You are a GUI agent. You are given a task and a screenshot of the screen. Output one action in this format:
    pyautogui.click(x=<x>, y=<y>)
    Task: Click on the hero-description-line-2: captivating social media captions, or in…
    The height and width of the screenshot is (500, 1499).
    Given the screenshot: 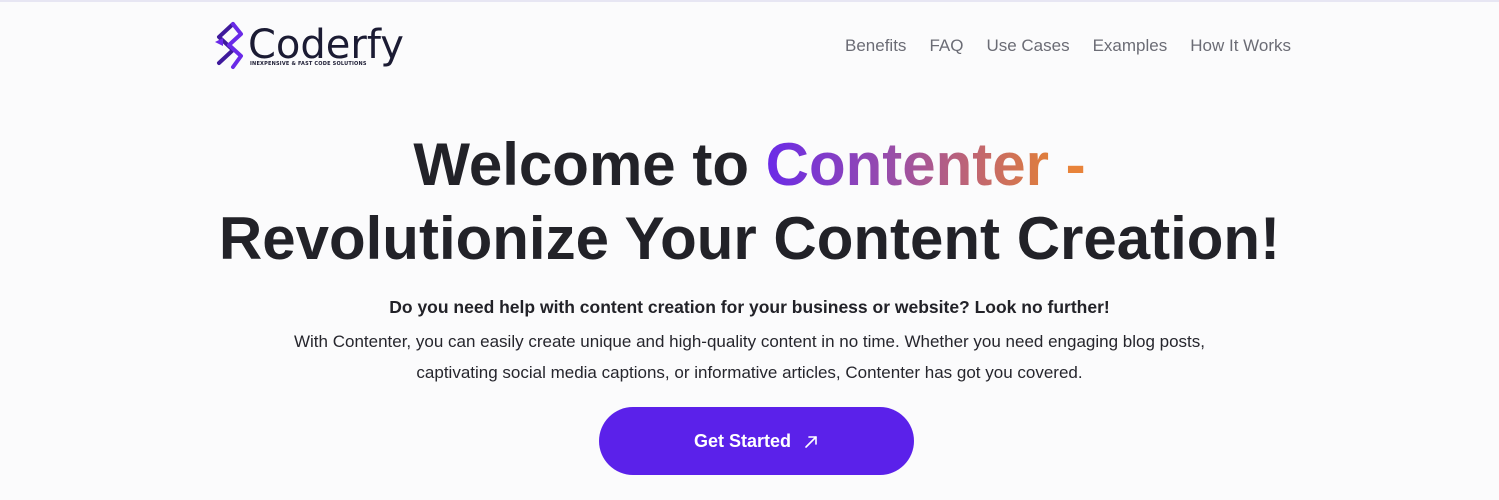 What is the action you would take?
    pyautogui.click(x=749, y=372)
    